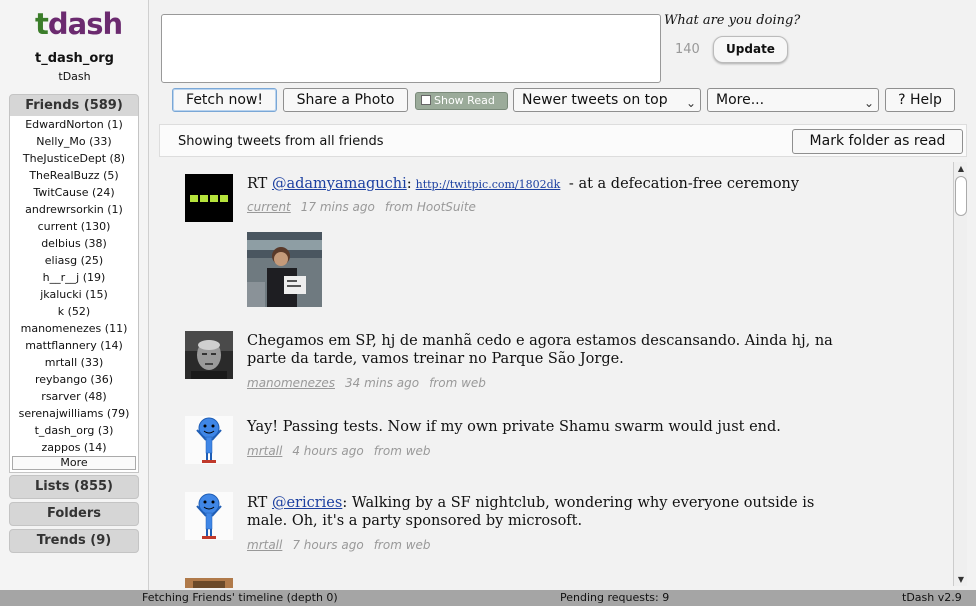  I want to click on username: t_dash_org, so click(74, 58).